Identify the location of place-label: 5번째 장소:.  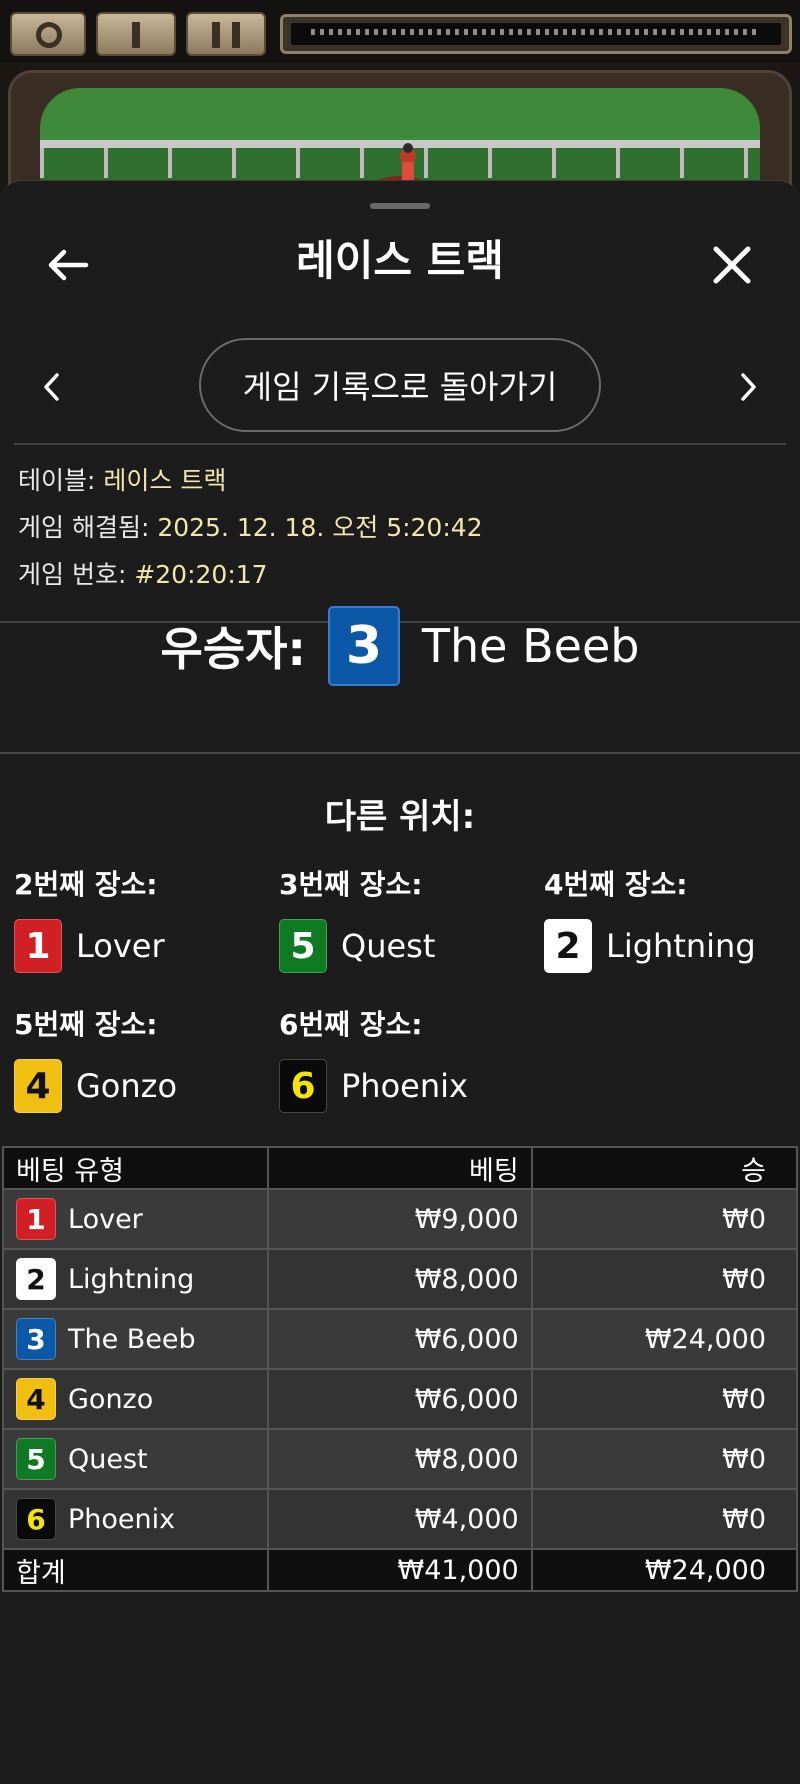
(86, 1024).